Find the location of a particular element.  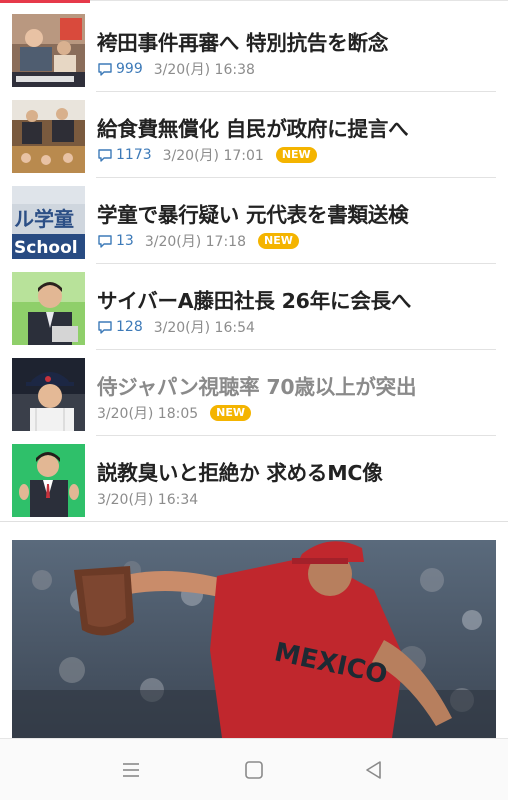

news-meta: 128 3/20(月) 16:54 is located at coordinates (176, 327).